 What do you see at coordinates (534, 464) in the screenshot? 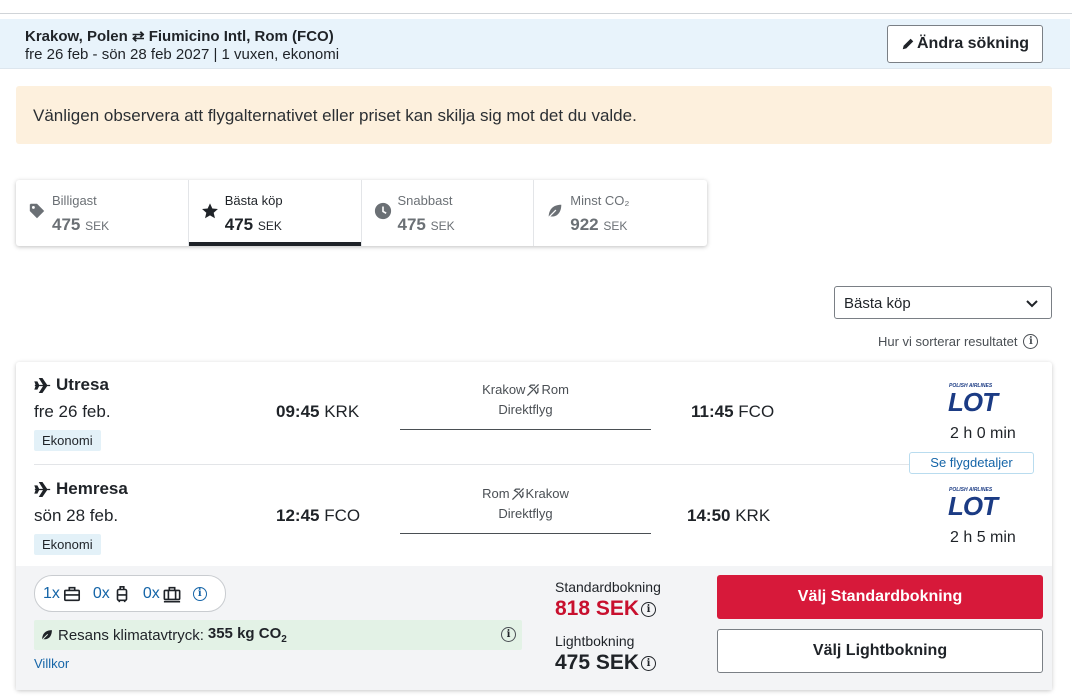
I see `leg-divider` at bounding box center [534, 464].